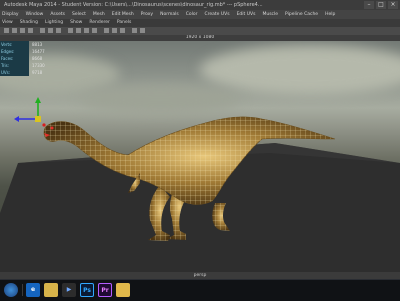  I want to click on menu-help: Help, so click(330, 14).